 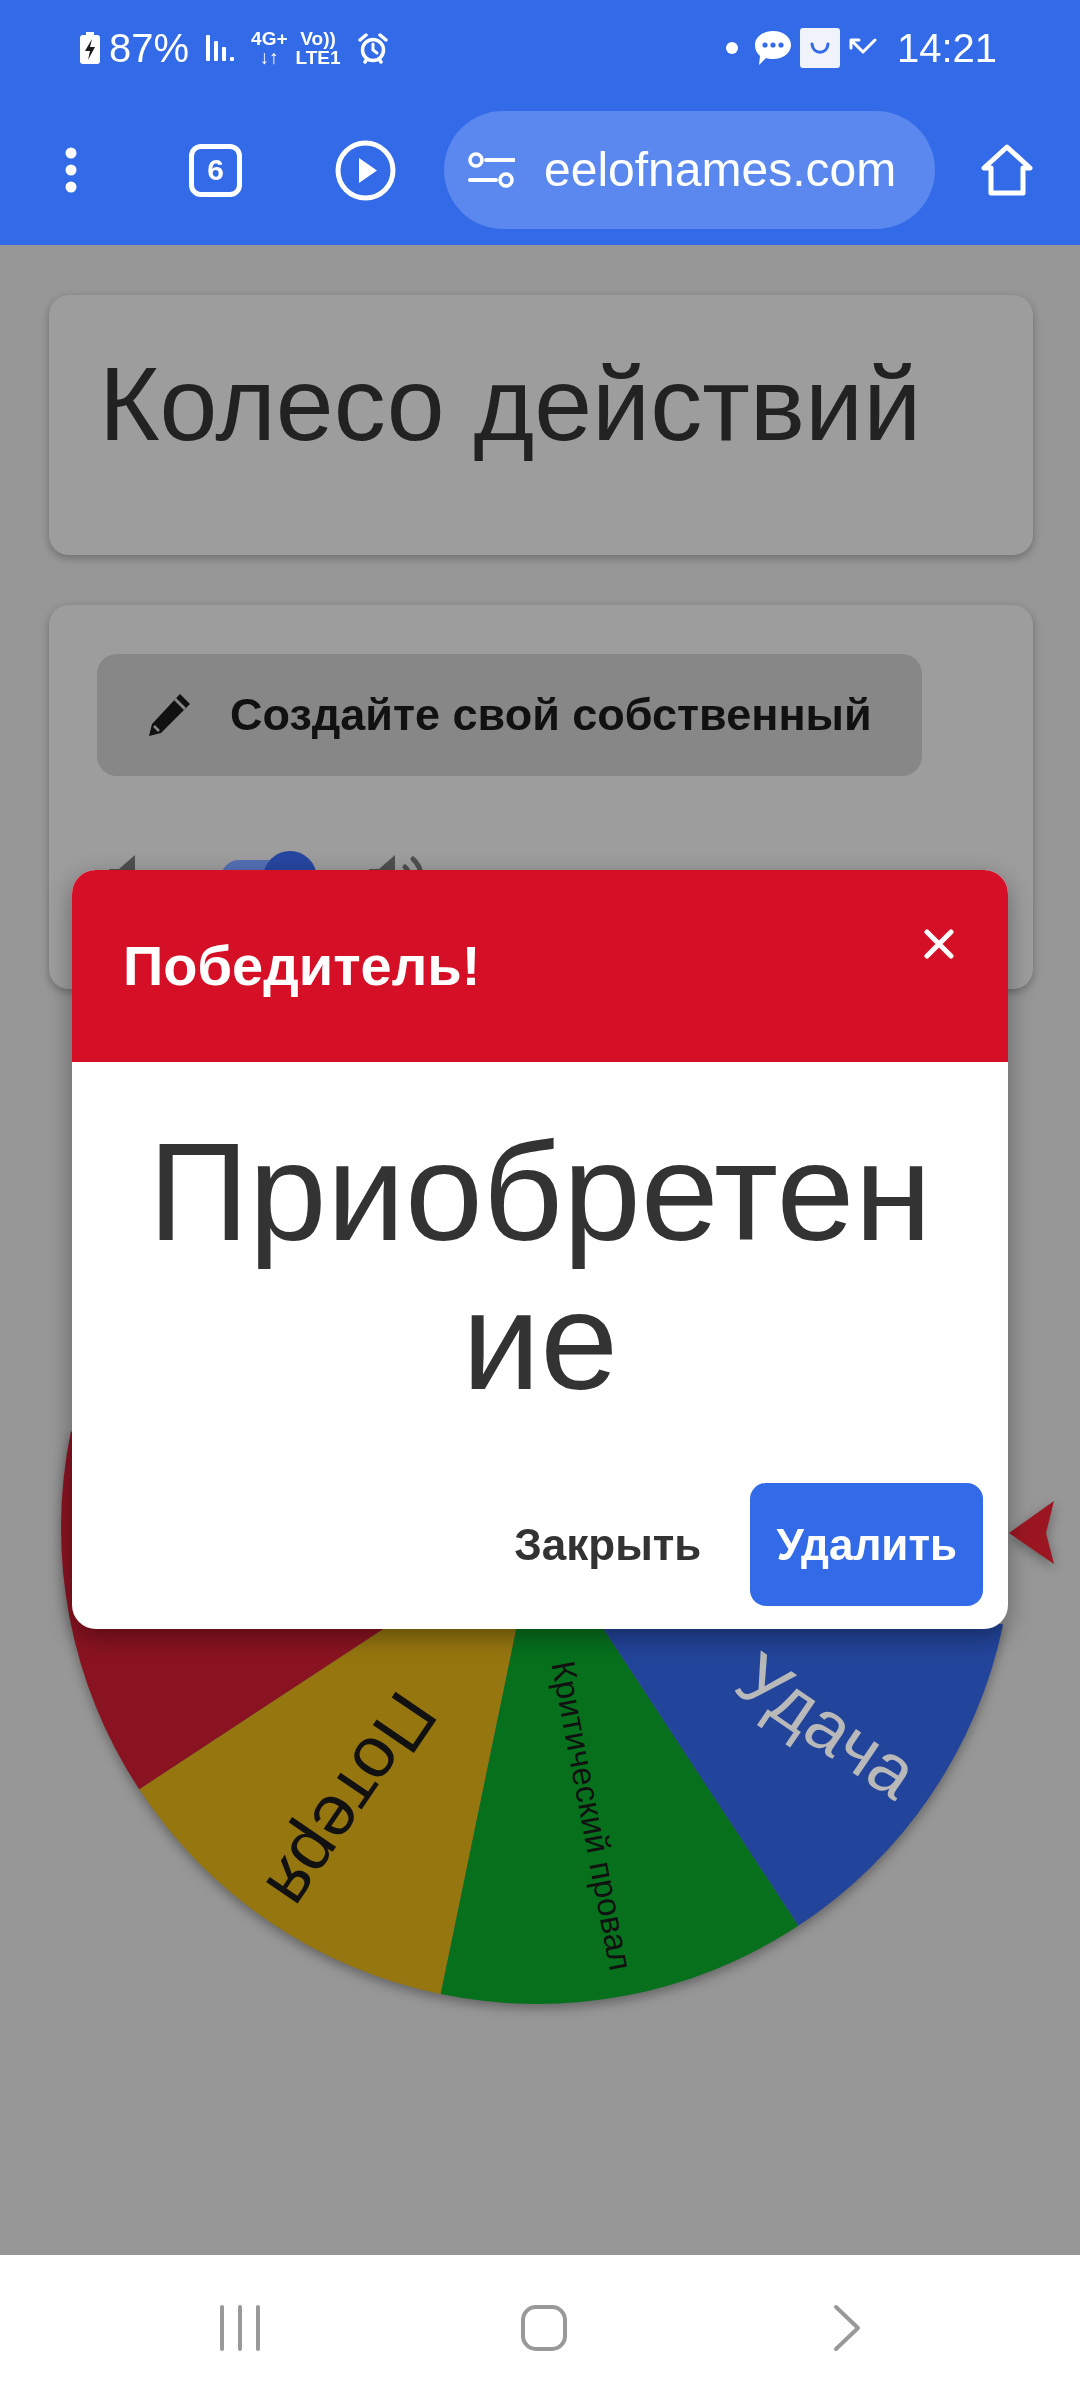 What do you see at coordinates (220, 47) in the screenshot?
I see `signal-icon` at bounding box center [220, 47].